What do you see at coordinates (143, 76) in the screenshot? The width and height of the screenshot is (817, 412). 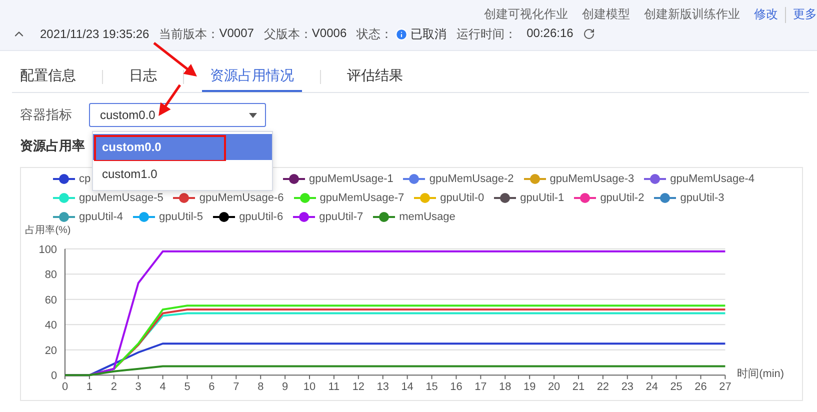 I see `tab: 日志` at bounding box center [143, 76].